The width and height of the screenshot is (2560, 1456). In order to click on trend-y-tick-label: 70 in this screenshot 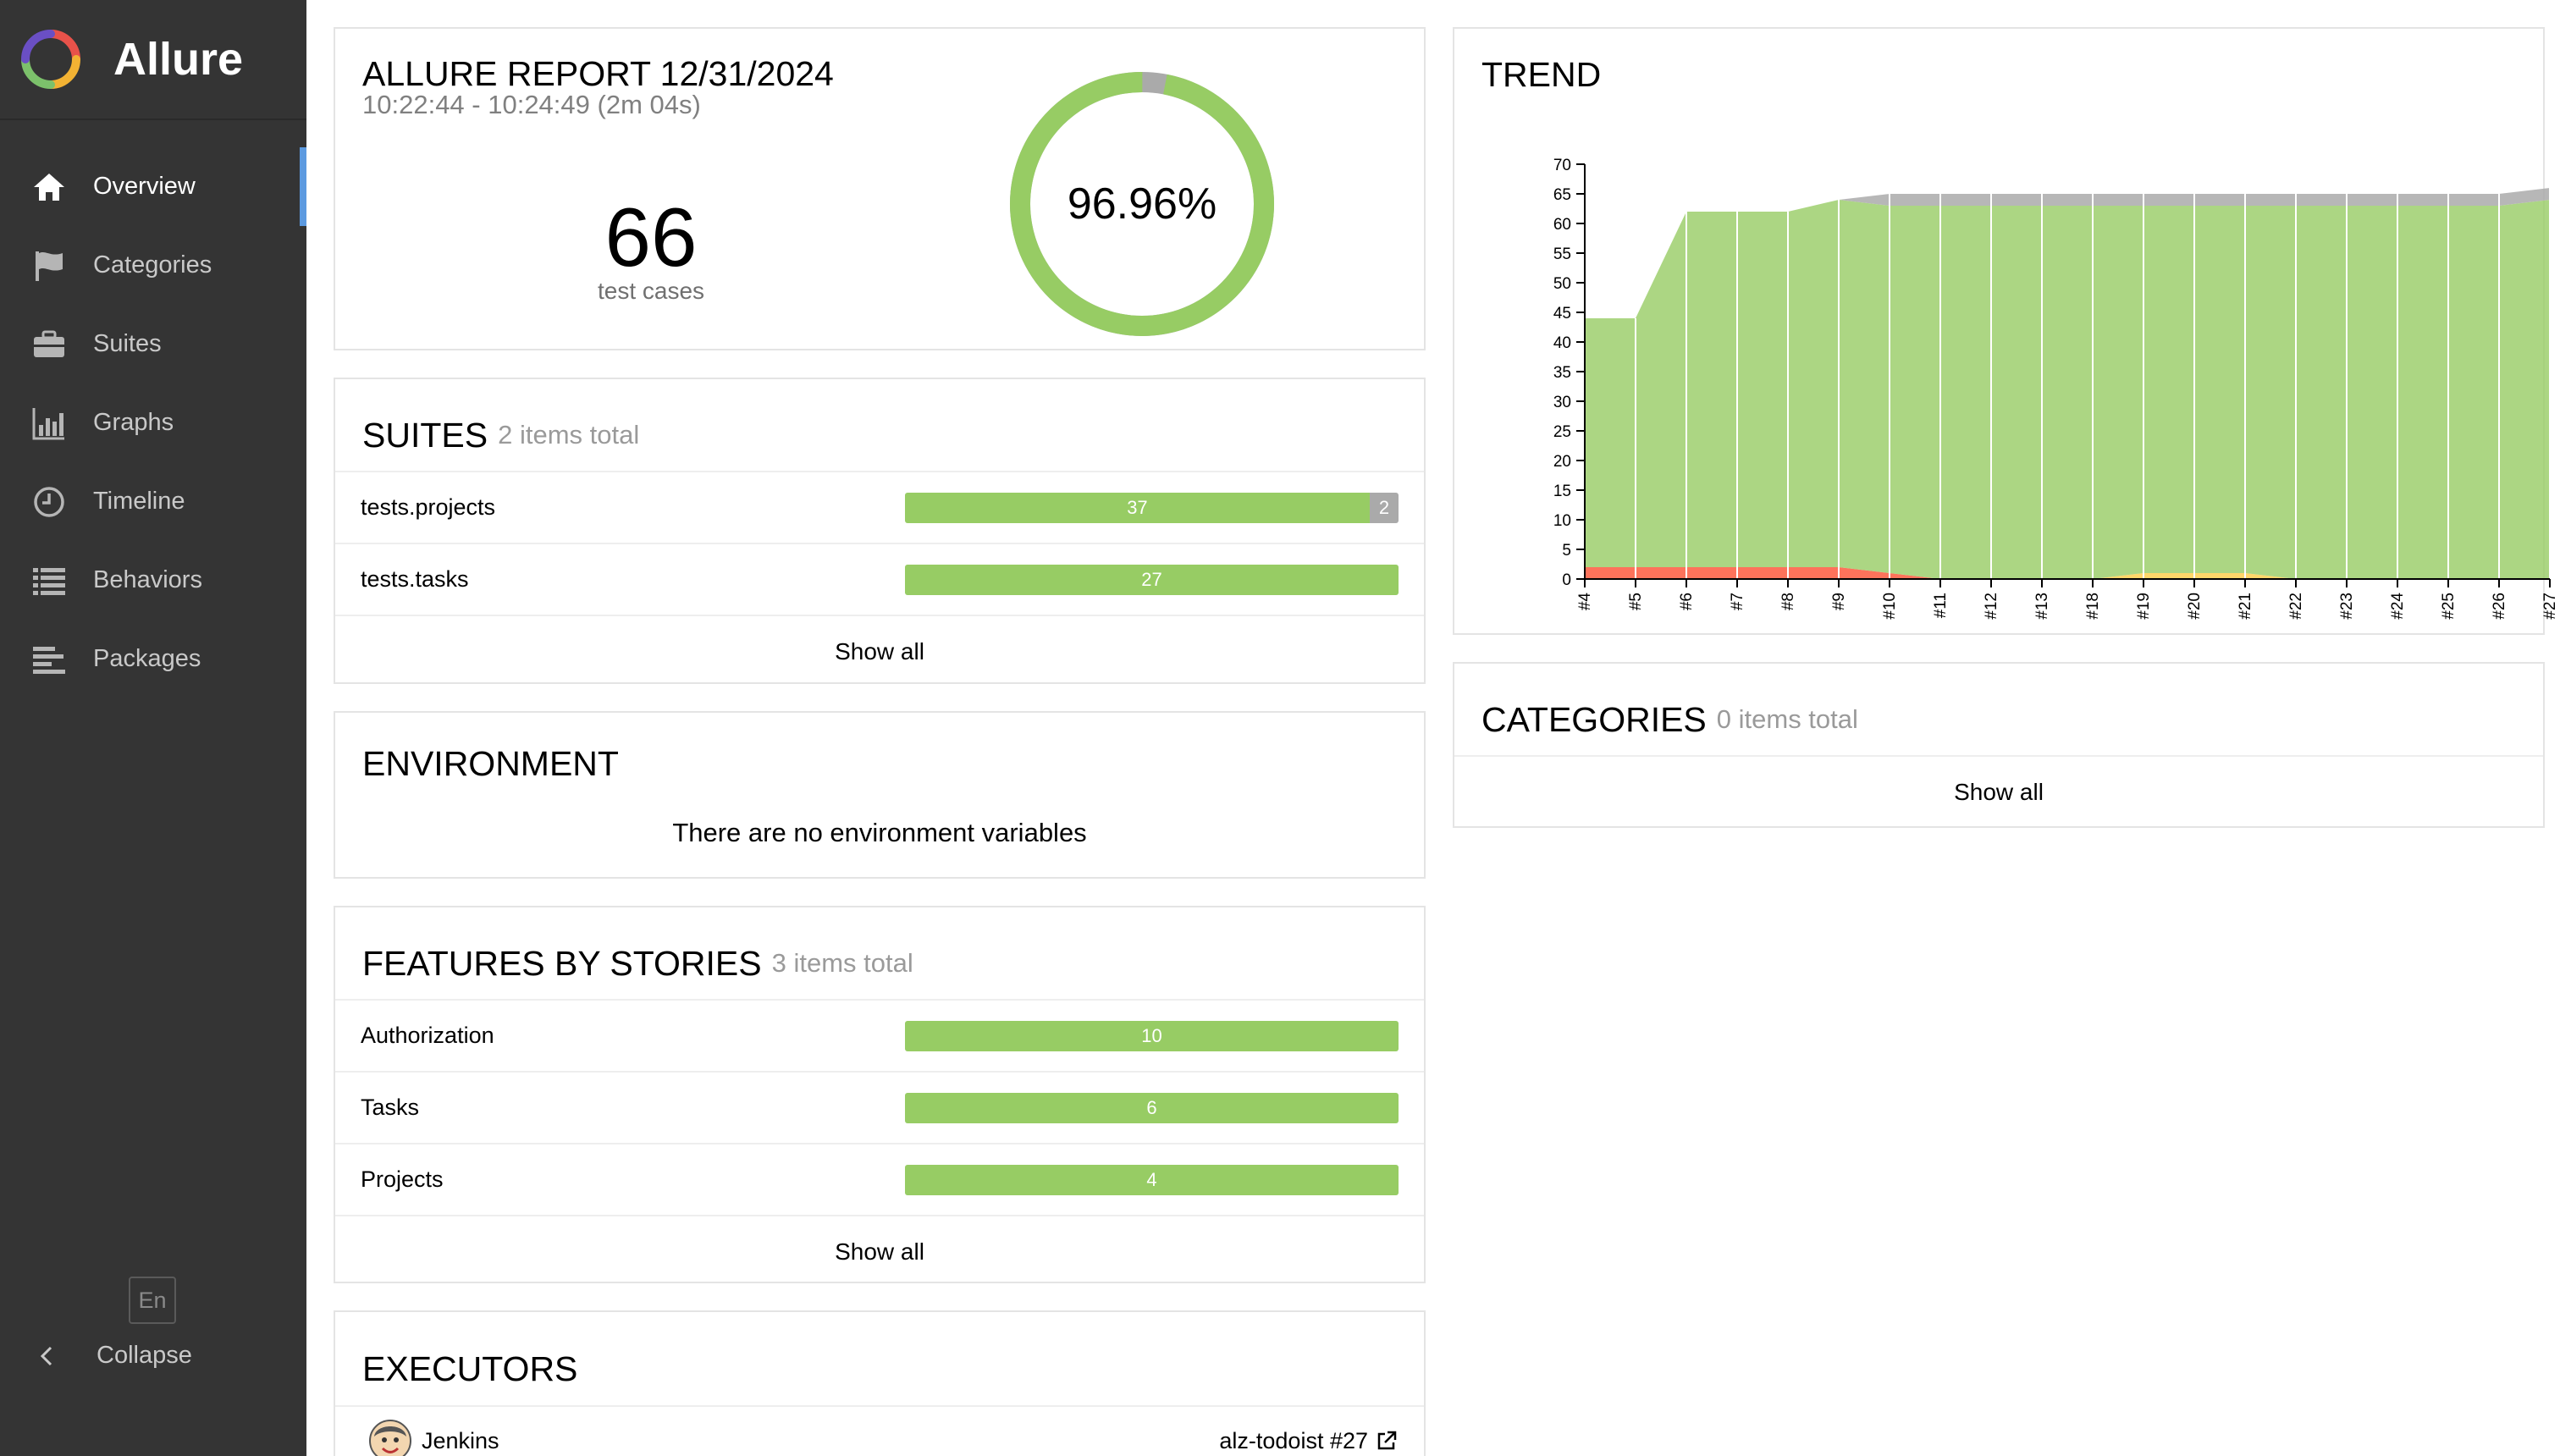, I will do `click(1562, 165)`.